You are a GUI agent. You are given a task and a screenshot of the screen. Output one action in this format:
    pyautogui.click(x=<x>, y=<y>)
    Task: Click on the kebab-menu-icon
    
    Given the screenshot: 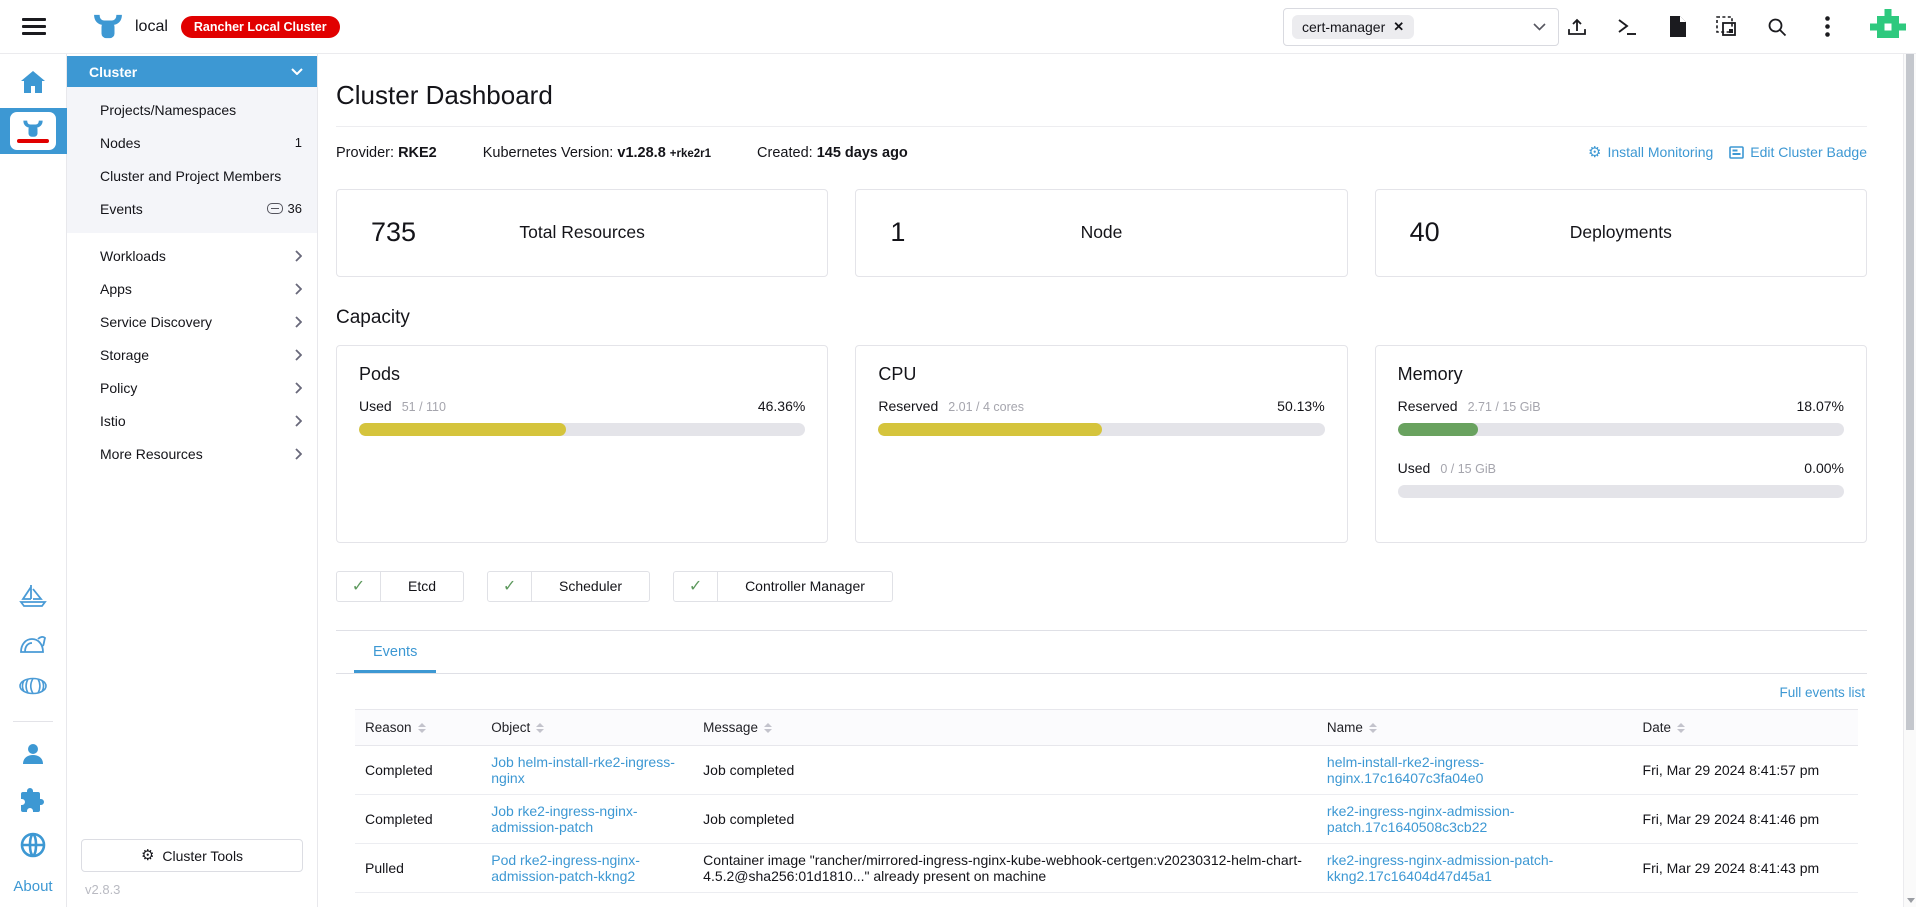 What is the action you would take?
    pyautogui.click(x=1827, y=27)
    